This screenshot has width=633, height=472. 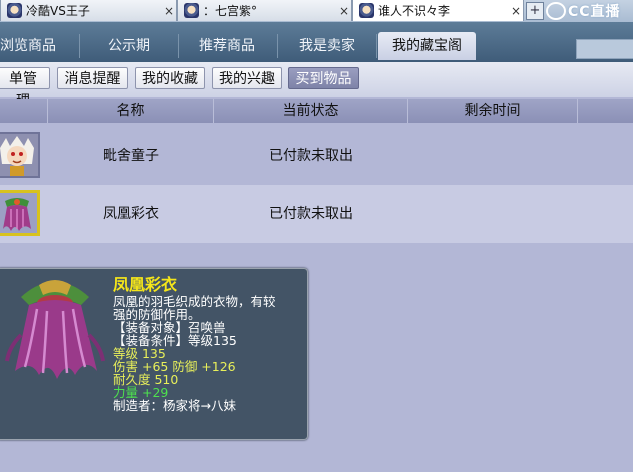 I want to click on tooltip-item-name: 凤凰彩衣, so click(x=145, y=284).